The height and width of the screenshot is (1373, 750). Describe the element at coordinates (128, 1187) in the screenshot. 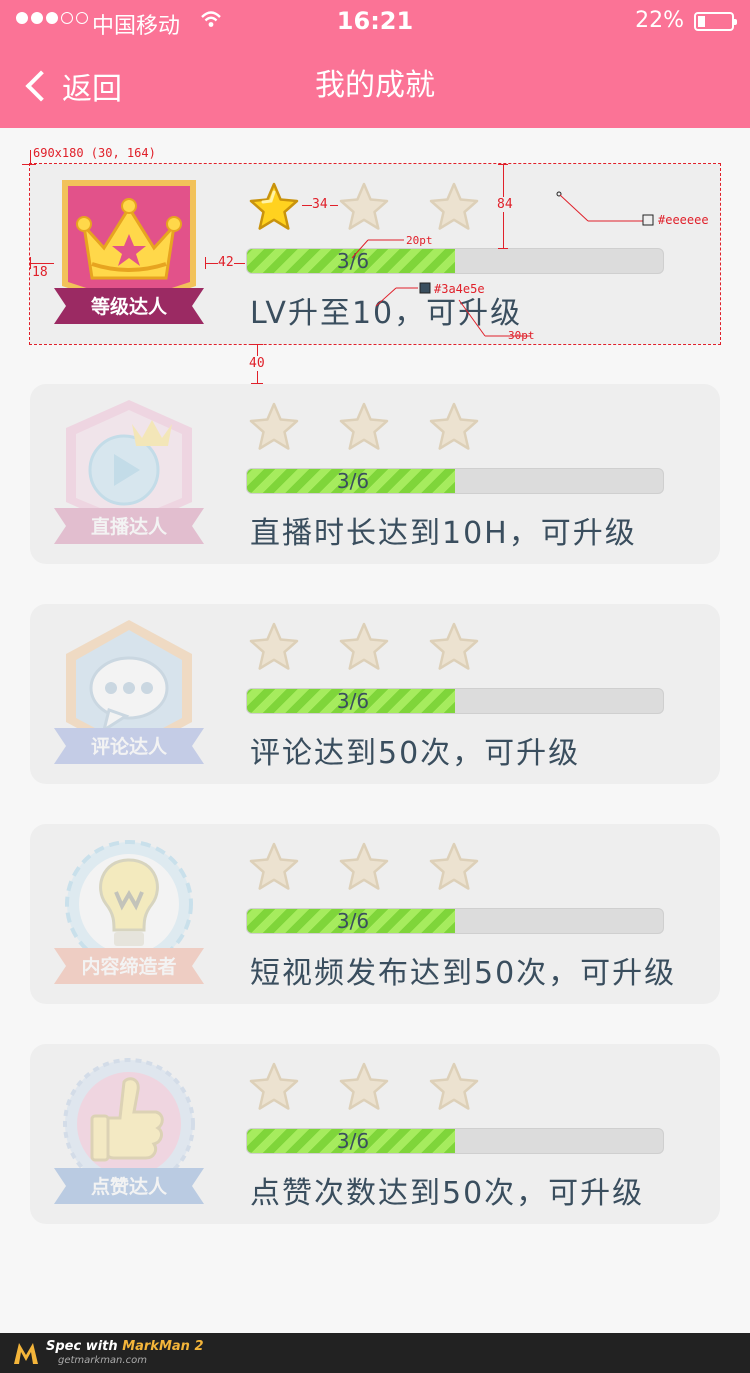

I see `badge-label: 点赞达人` at that location.